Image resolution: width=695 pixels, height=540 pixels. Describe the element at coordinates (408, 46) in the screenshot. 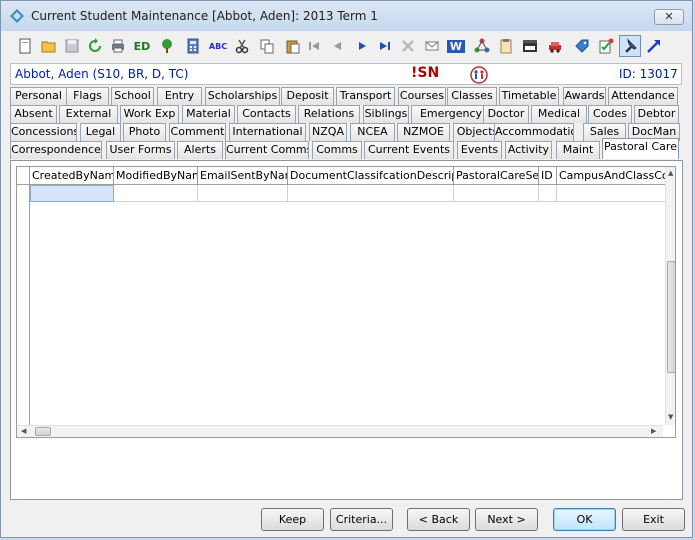

I see `delete-toolbar-button` at that location.